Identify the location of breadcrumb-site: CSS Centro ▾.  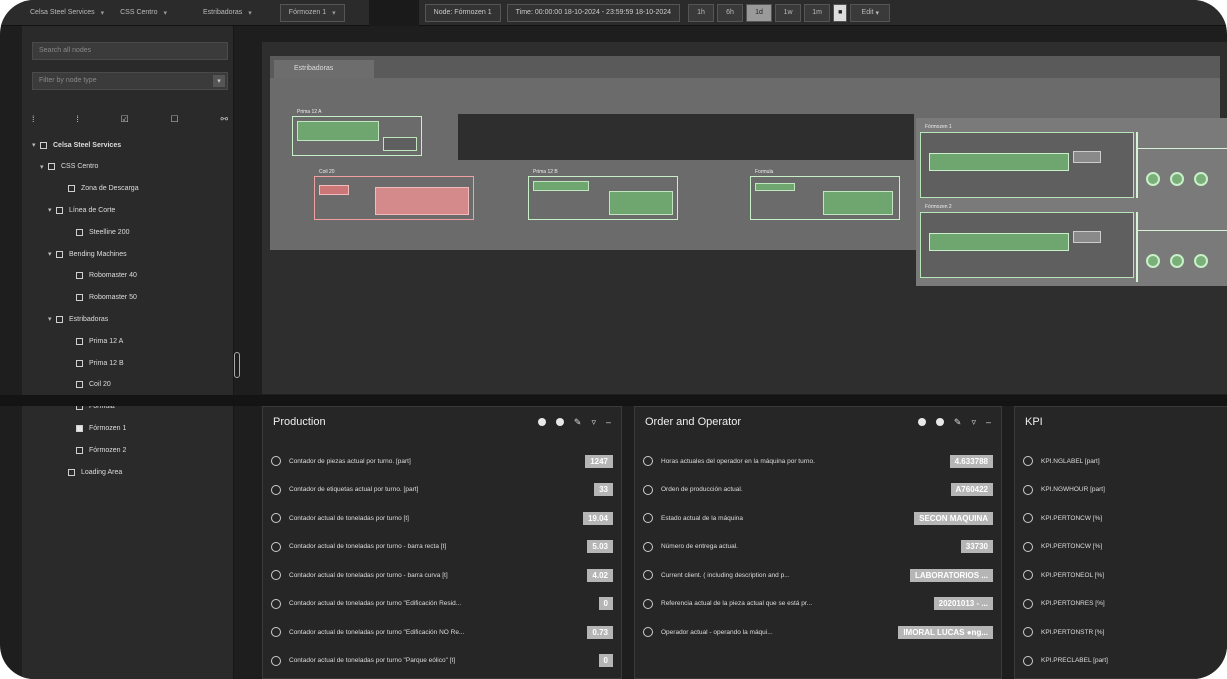
(143, 12).